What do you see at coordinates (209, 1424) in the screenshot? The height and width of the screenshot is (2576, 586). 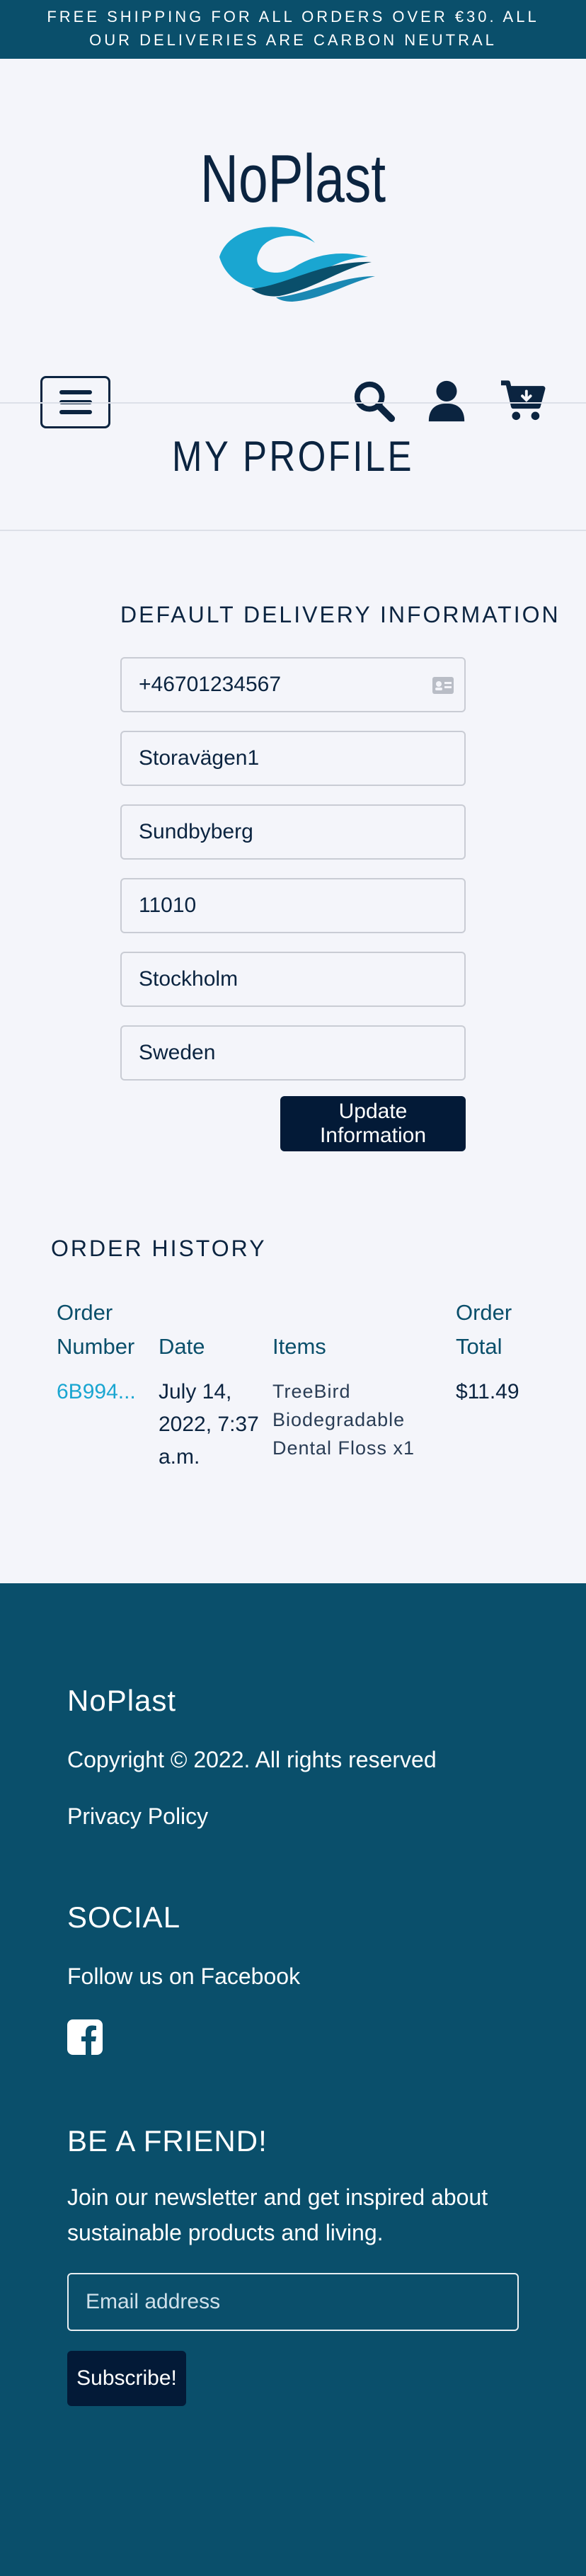 I see `order-date-cell: July 14, 2022, 7:37 a.m.` at bounding box center [209, 1424].